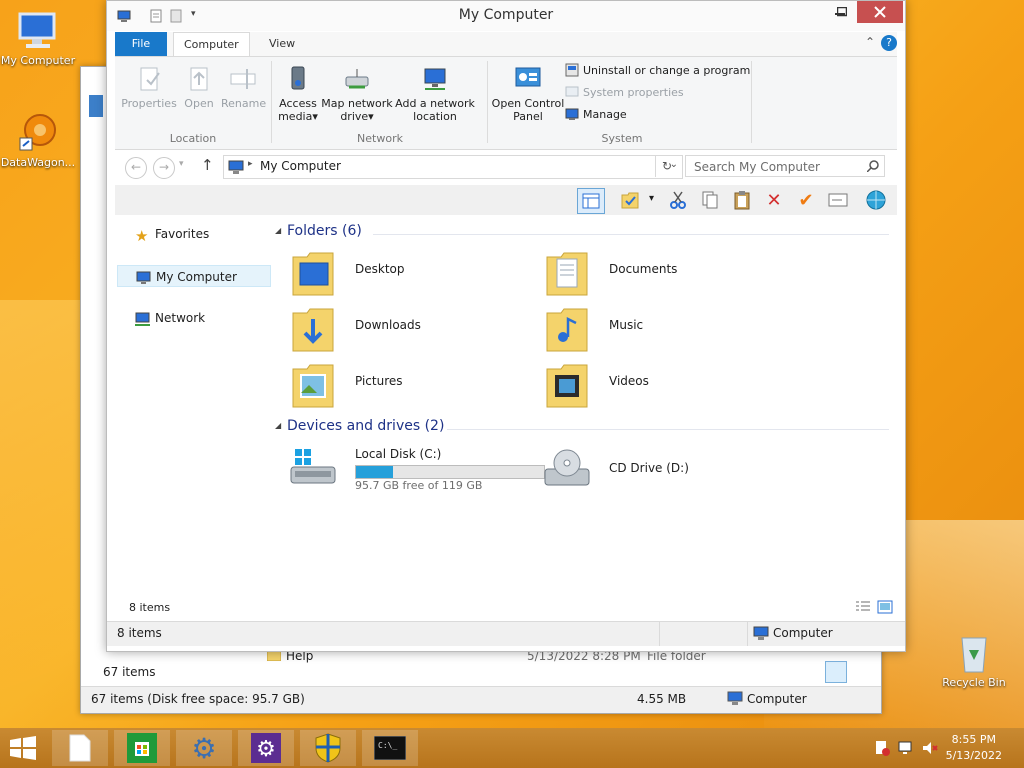 The height and width of the screenshot is (768, 1024). What do you see at coordinates (631, 234) in the screenshot?
I see `section-divider` at bounding box center [631, 234].